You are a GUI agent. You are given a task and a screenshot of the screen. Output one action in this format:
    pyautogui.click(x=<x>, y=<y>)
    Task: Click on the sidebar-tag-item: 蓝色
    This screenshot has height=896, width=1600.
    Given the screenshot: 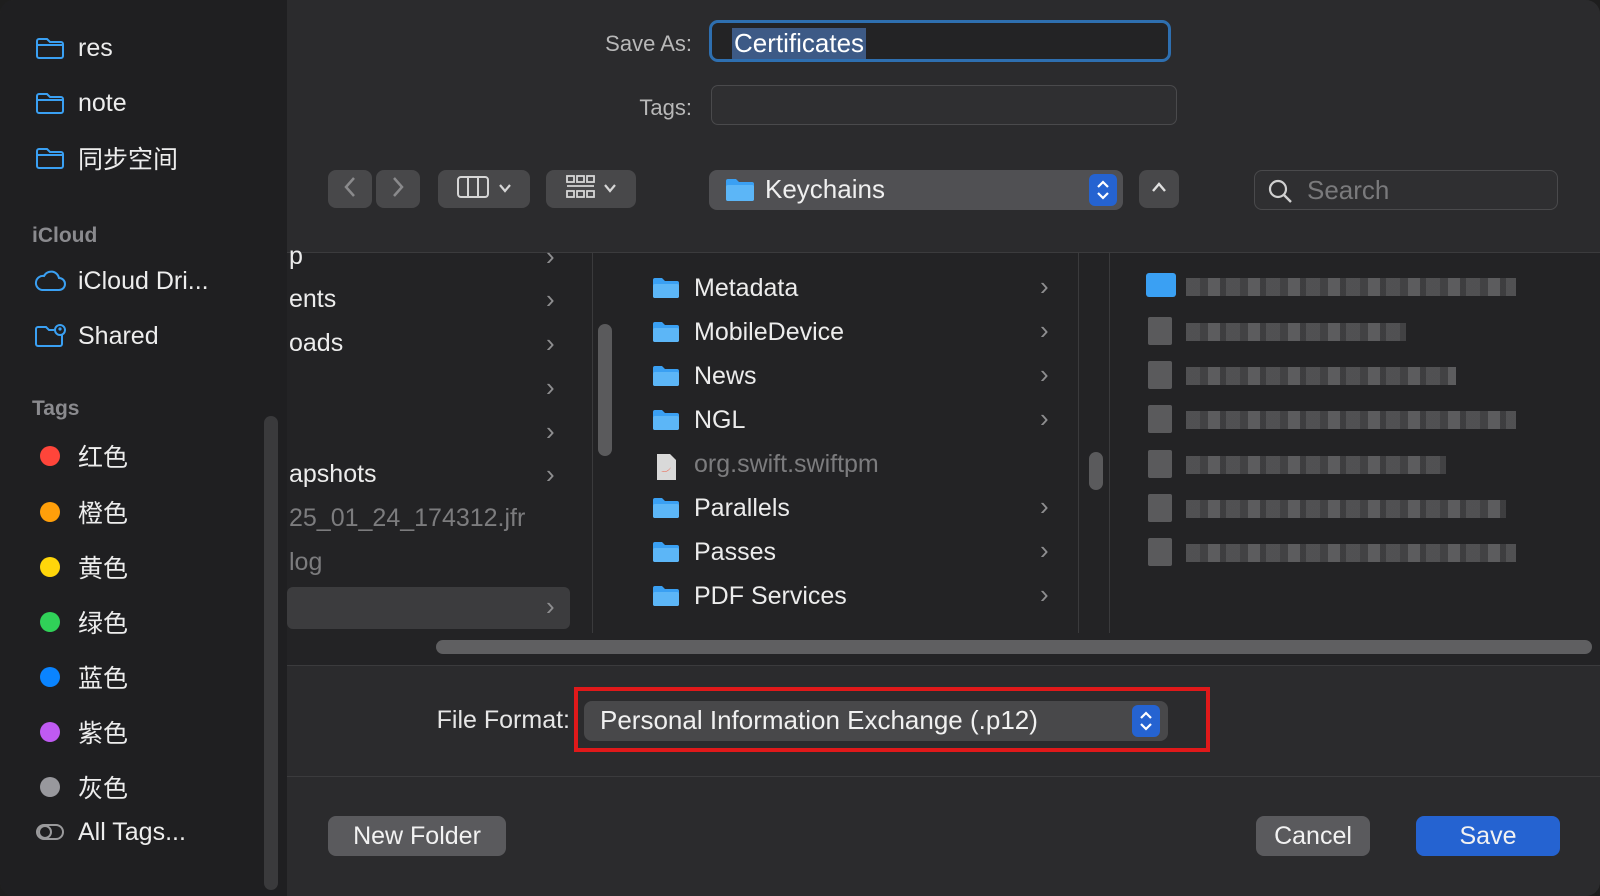 What is the action you would take?
    pyautogui.click(x=81, y=677)
    